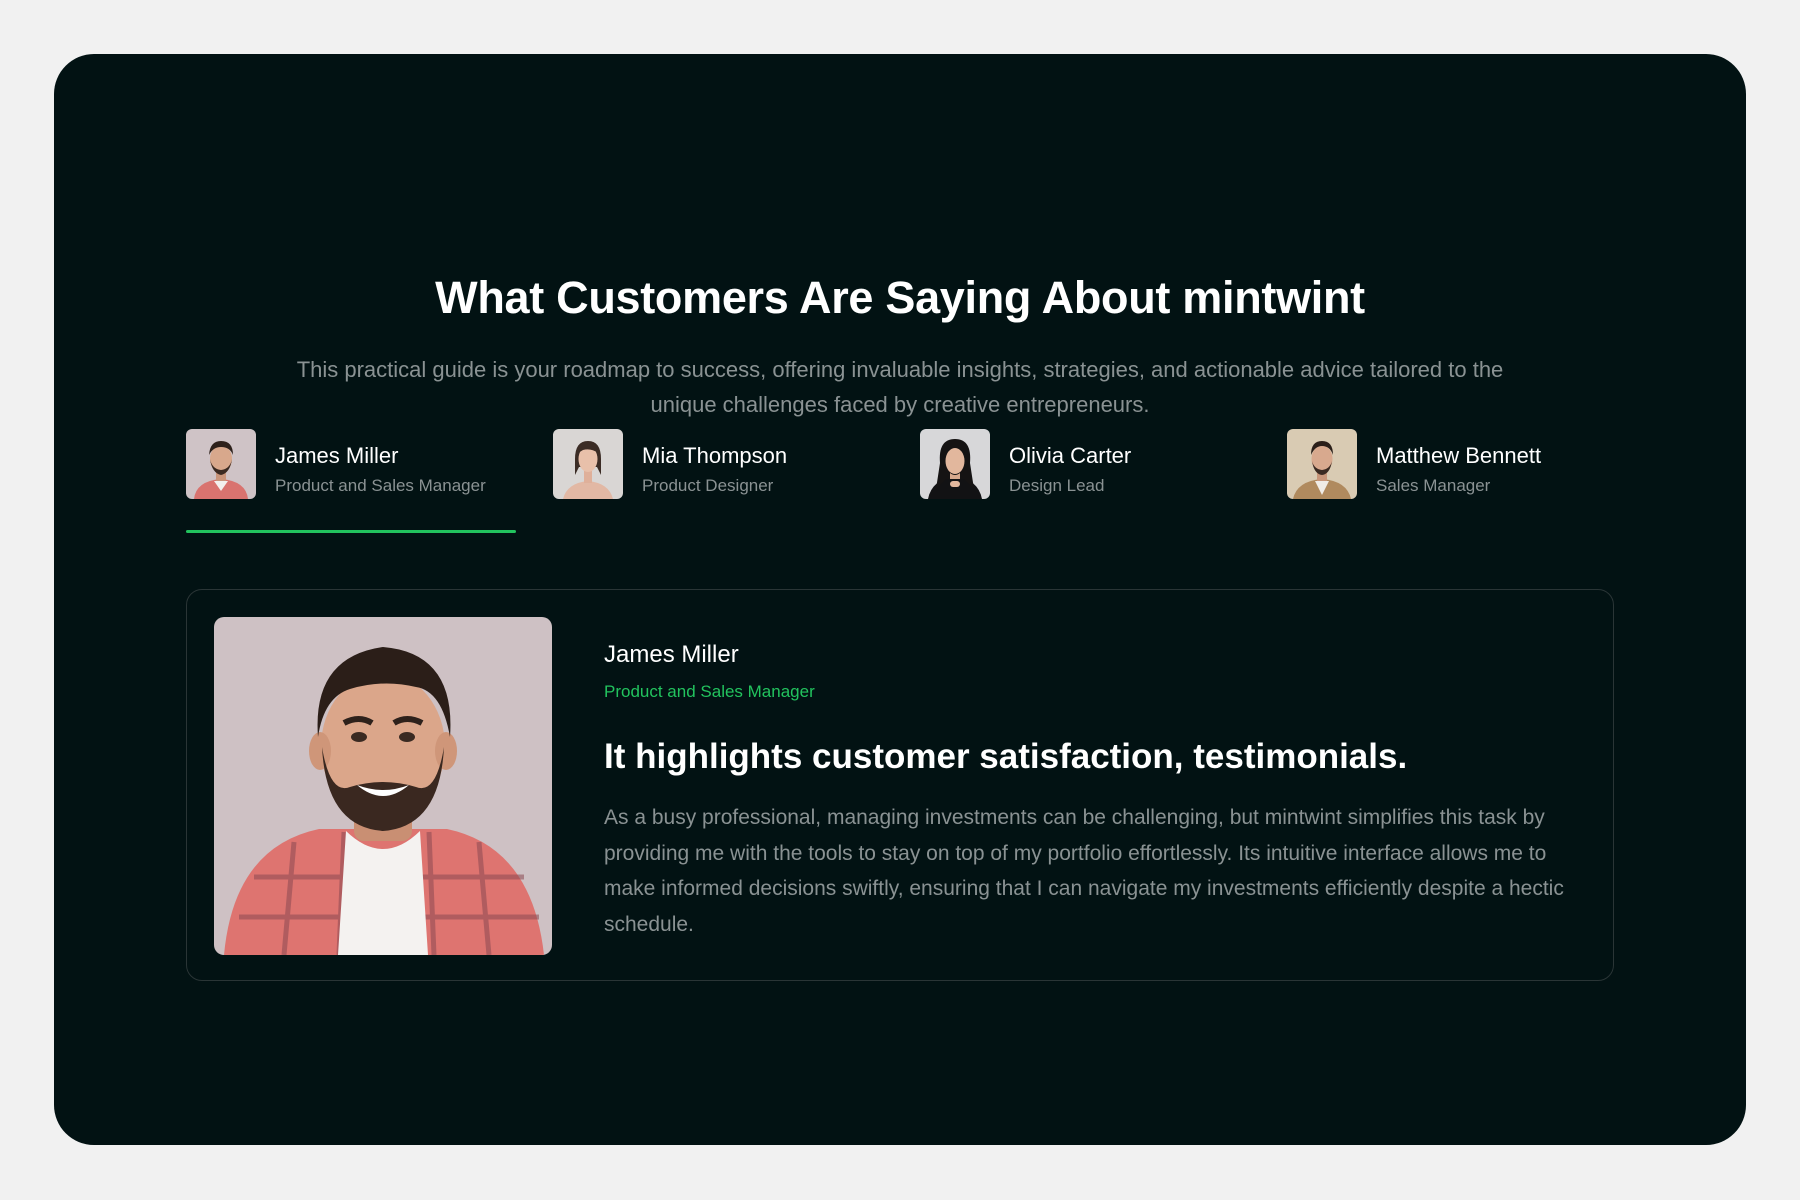  I want to click on tab-role: Product Designer, so click(708, 485).